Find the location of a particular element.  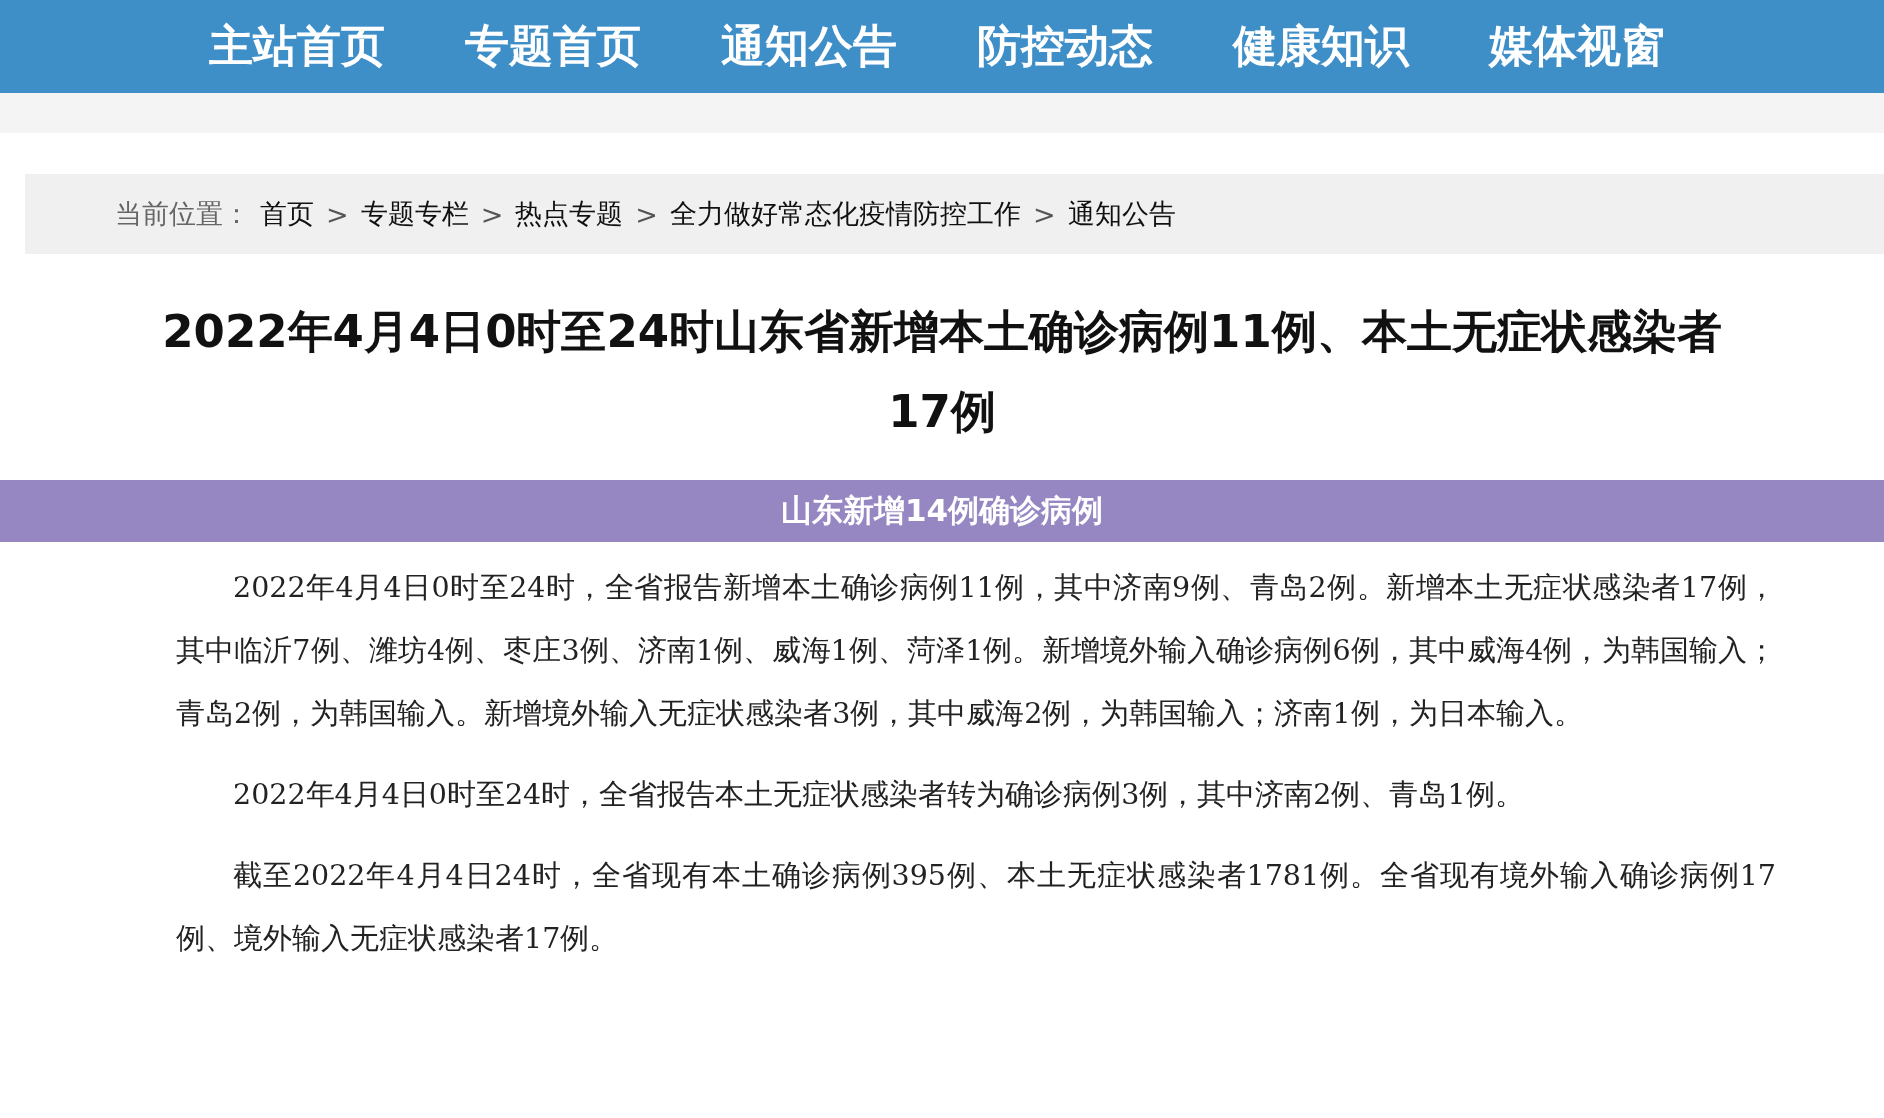

article-title: 2022年4月4日0时至24时山东省新增本土确诊病例11例、本土无症状感染者17例 is located at coordinates (942, 372).